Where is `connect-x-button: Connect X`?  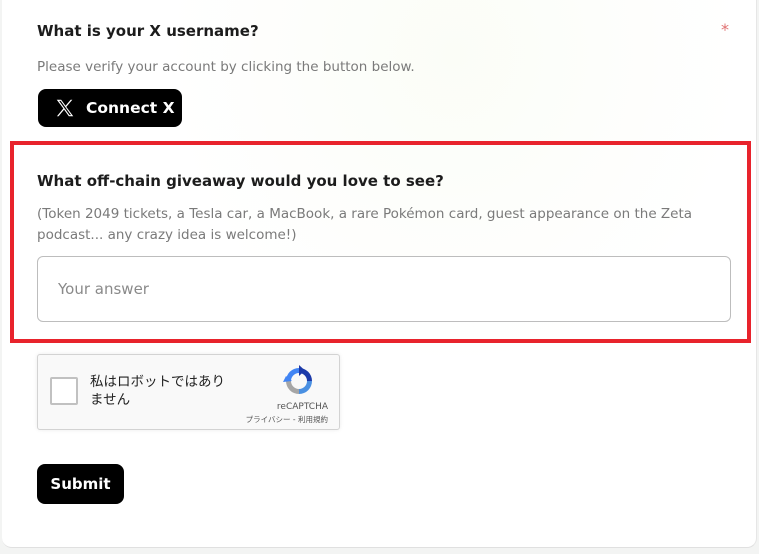 connect-x-button: Connect X is located at coordinates (110, 108).